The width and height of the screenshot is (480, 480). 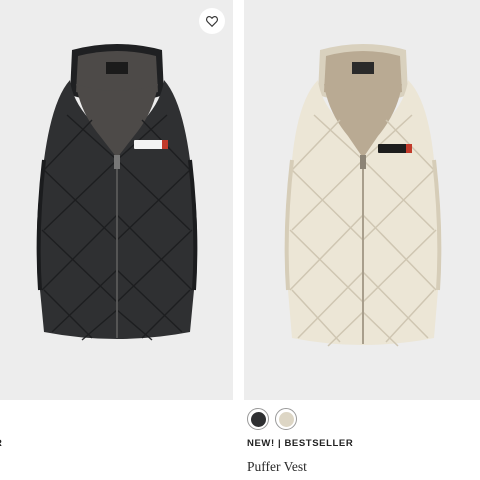 What do you see at coordinates (300, 443) in the screenshot?
I see `product-badge: NEW! | BESTSELLER` at bounding box center [300, 443].